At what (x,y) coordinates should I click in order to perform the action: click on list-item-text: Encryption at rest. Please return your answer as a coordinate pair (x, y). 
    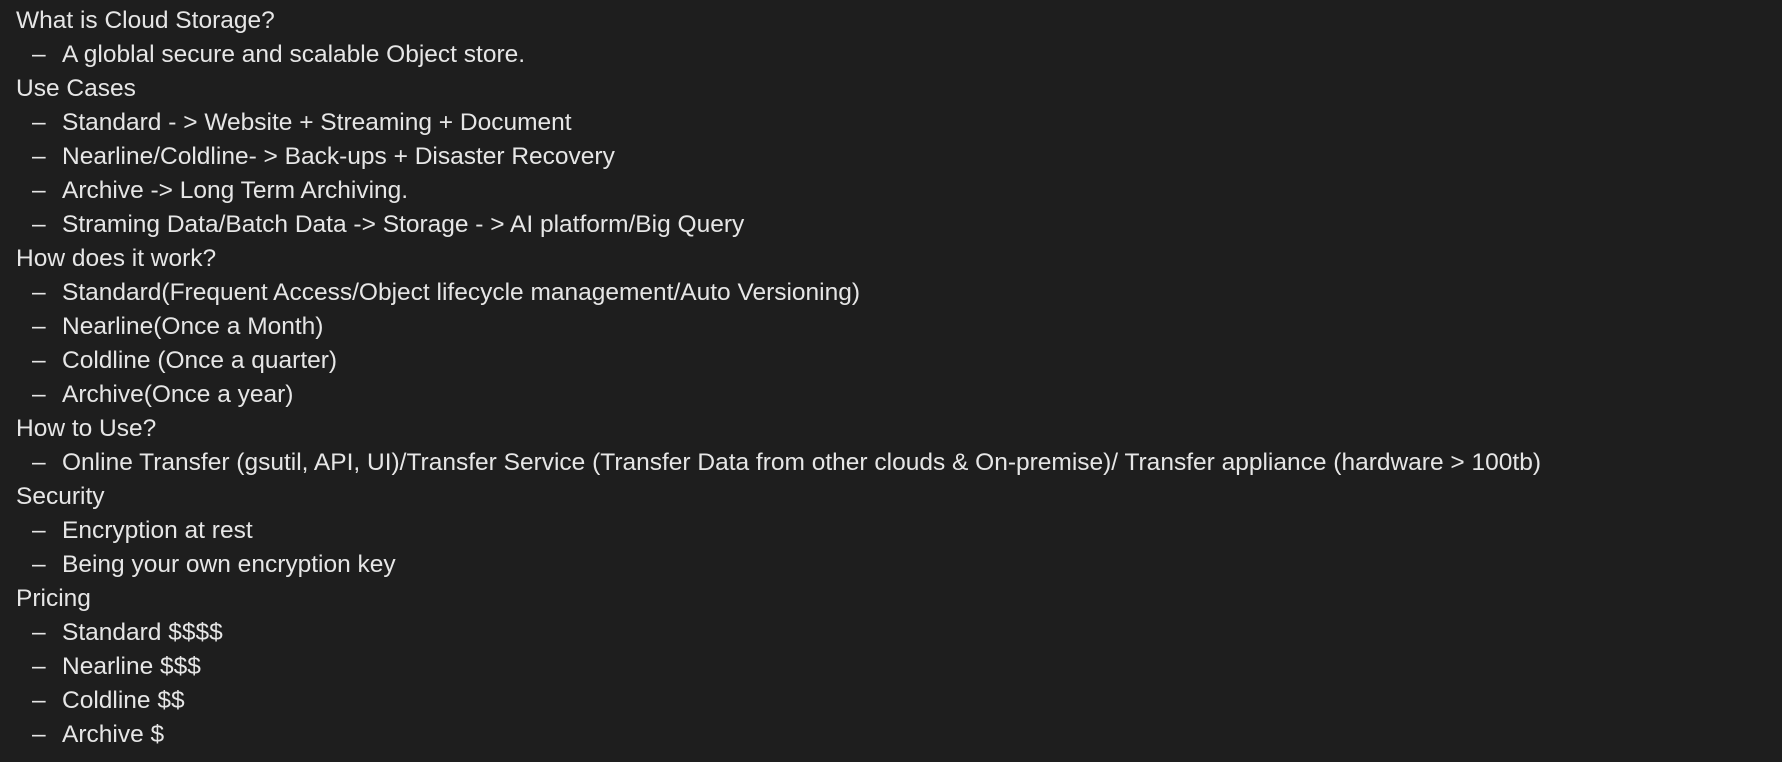
    Looking at the image, I should click on (157, 530).